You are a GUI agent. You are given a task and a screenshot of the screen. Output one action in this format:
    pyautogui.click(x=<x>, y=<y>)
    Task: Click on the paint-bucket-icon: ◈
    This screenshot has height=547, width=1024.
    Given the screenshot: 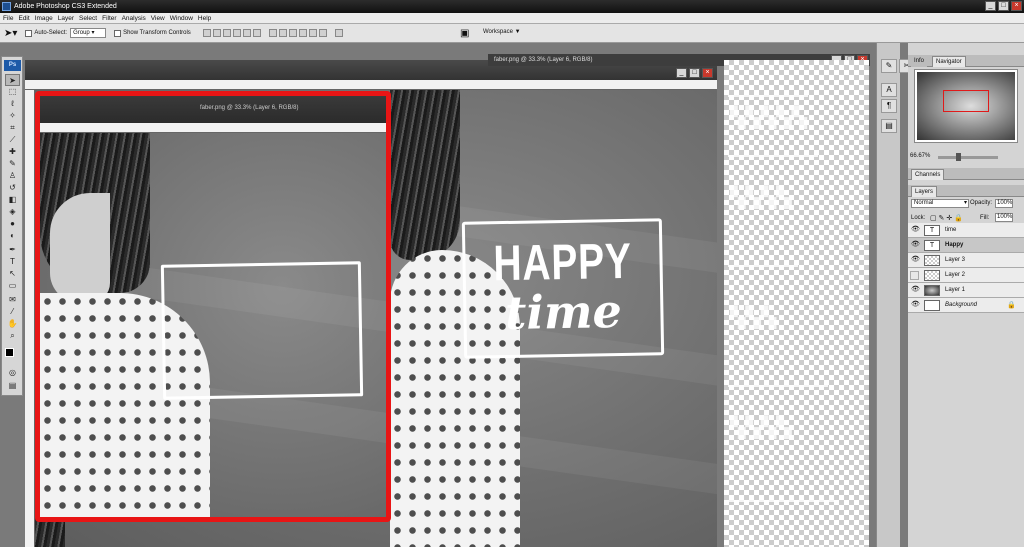 What is the action you would take?
    pyautogui.click(x=12, y=212)
    